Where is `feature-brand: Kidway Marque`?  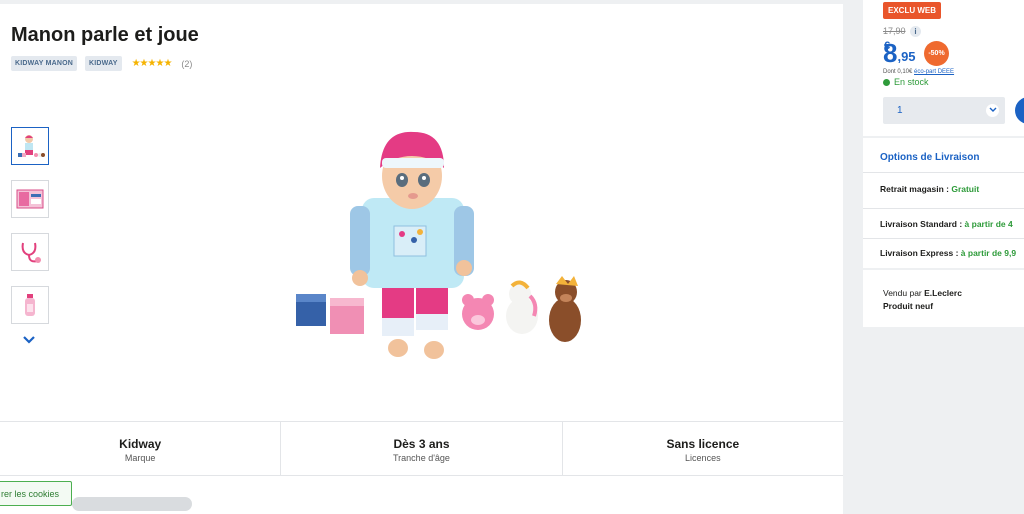 feature-brand: Kidway Marque is located at coordinates (141, 448).